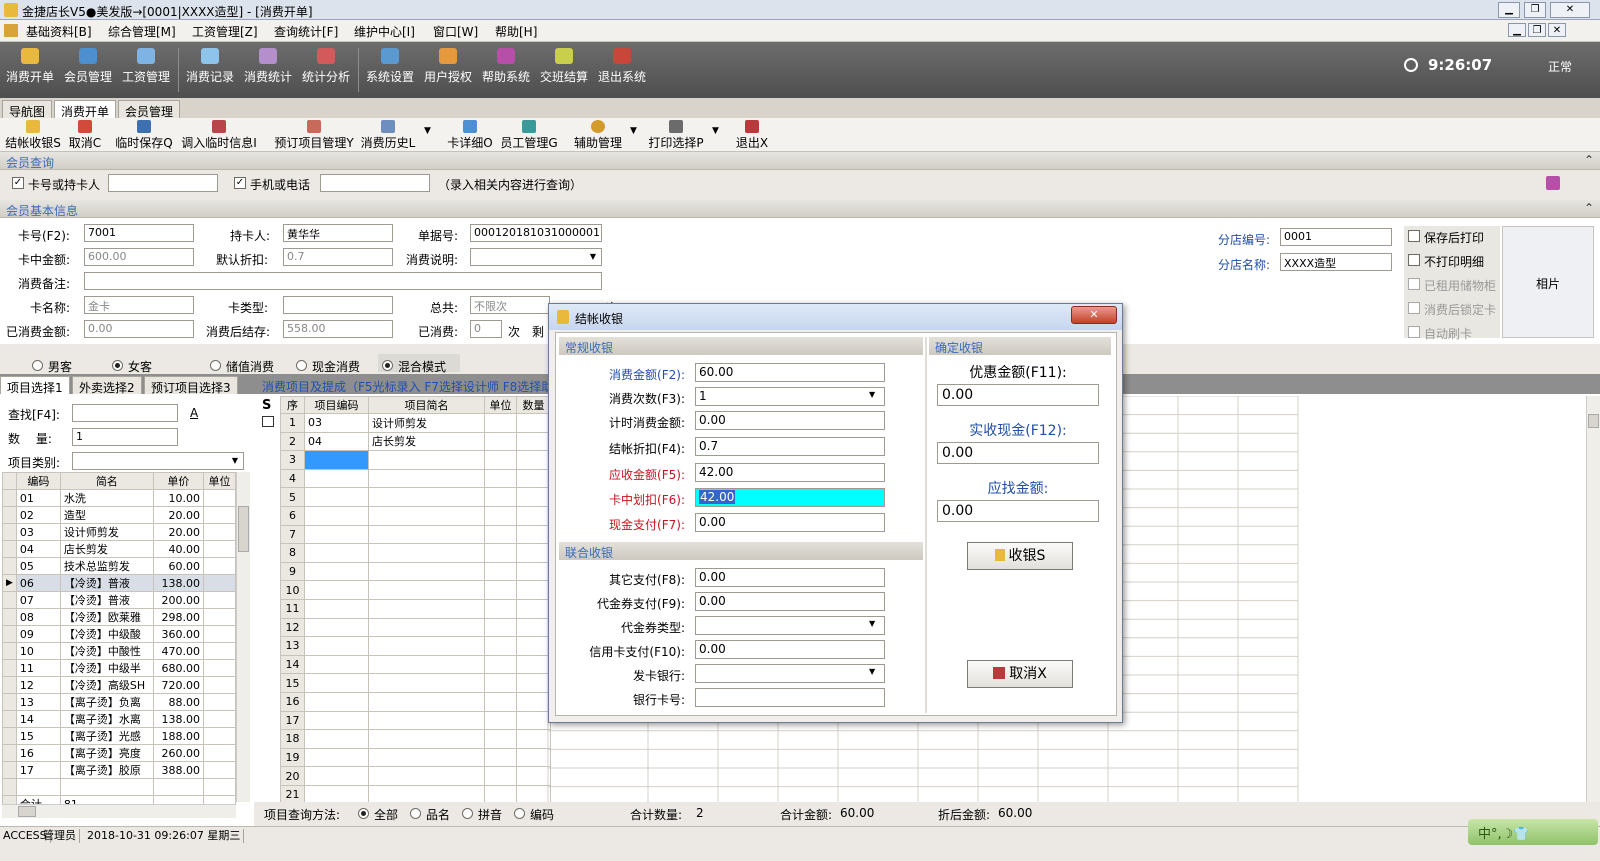  Describe the element at coordinates (1537, 30) in the screenshot. I see `child-restore-button: ❐` at that location.